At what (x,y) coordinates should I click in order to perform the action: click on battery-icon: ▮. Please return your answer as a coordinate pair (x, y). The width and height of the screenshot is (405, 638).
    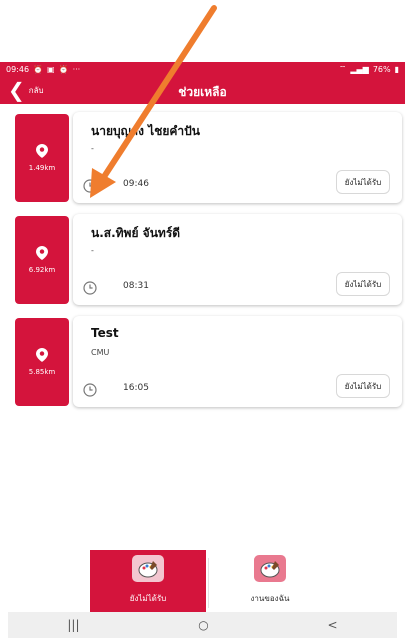
    Looking at the image, I should click on (396, 69).